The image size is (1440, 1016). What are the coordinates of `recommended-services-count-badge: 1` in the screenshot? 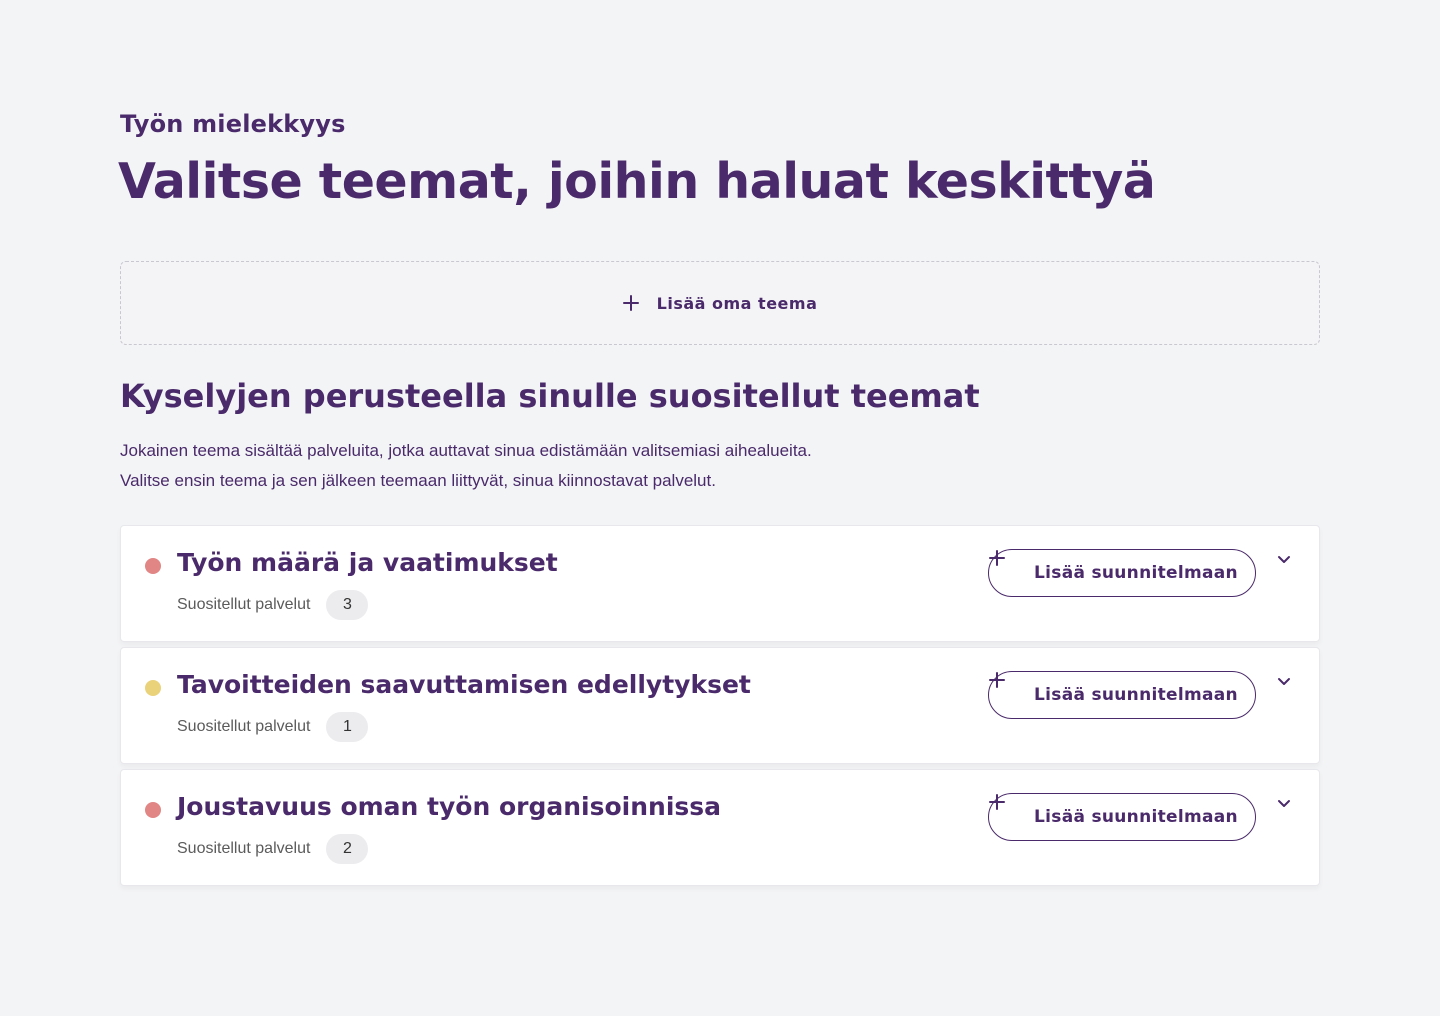 It's located at (347, 727).